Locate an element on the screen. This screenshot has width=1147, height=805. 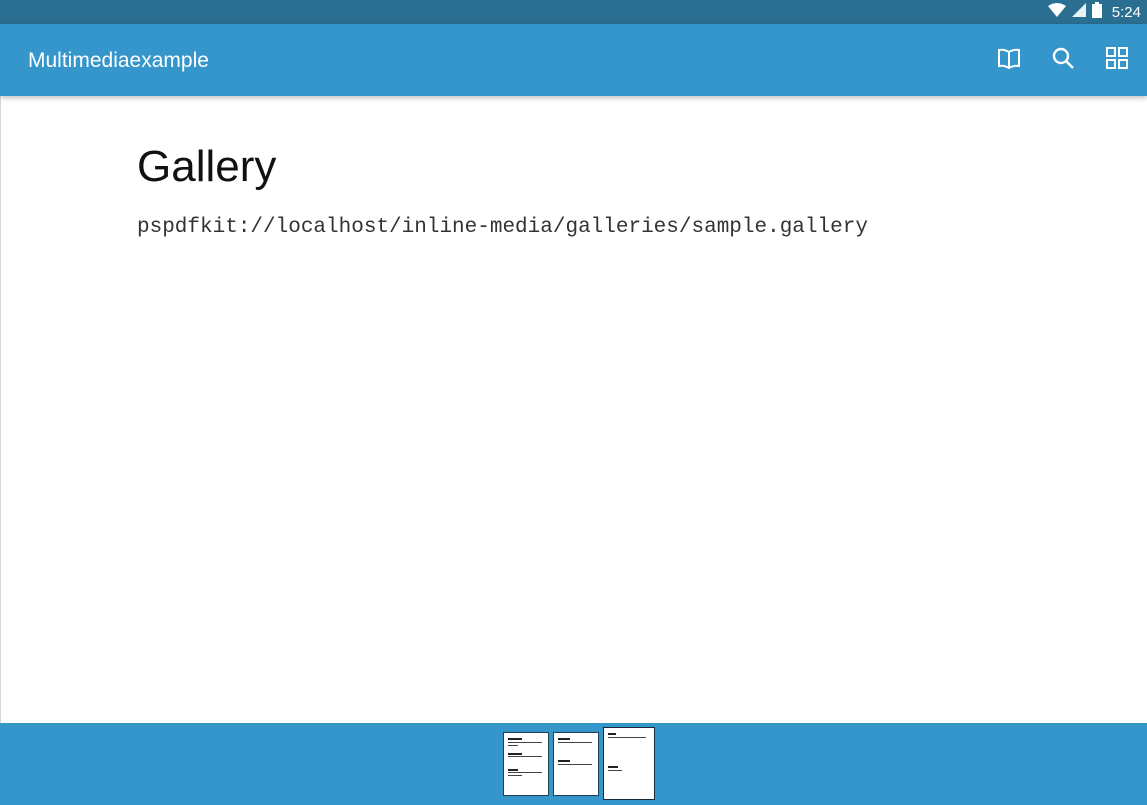
app-toolbar: Multimediaexample is located at coordinates (573, 60).